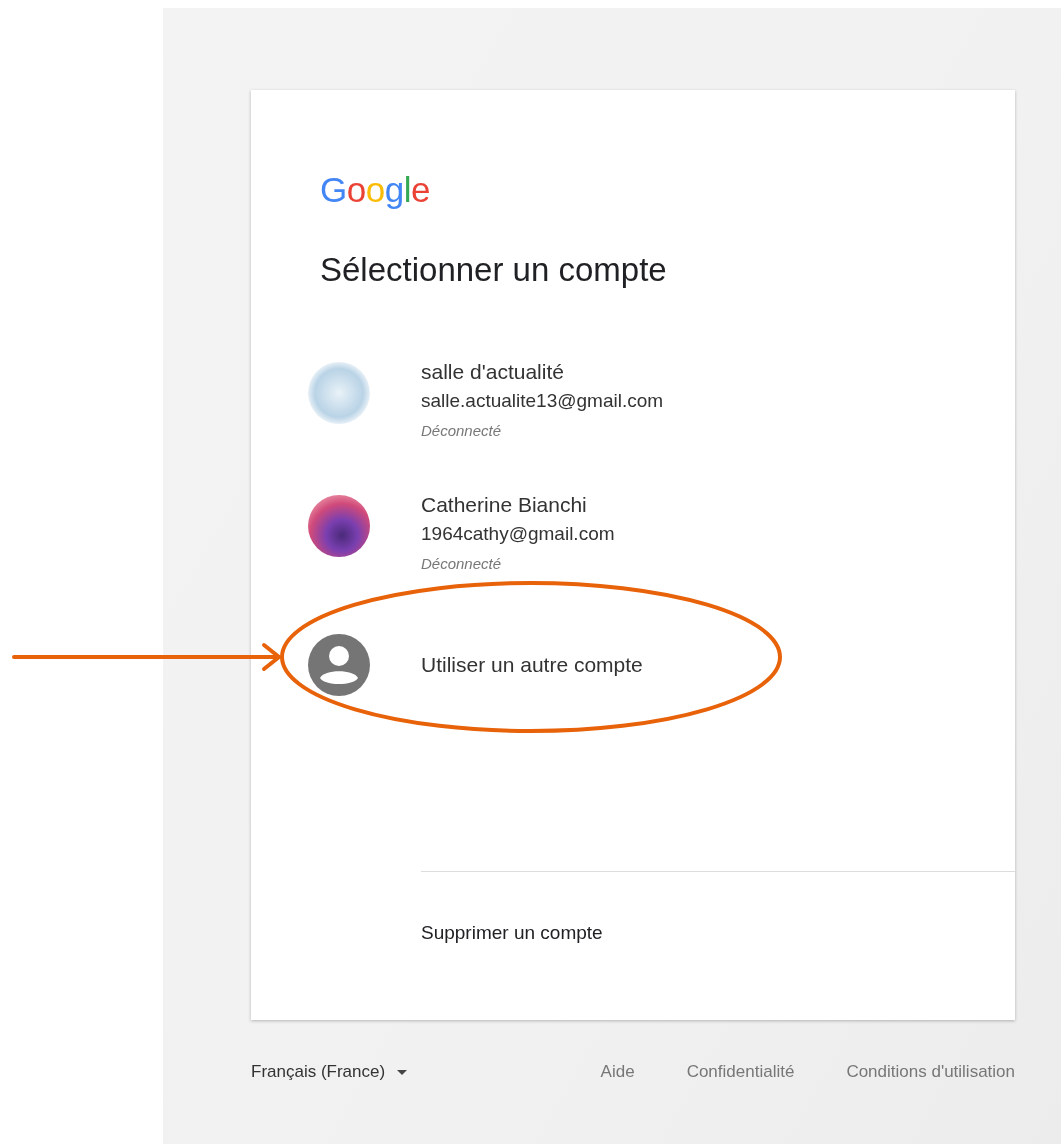  I want to click on person-icon, so click(339, 665).